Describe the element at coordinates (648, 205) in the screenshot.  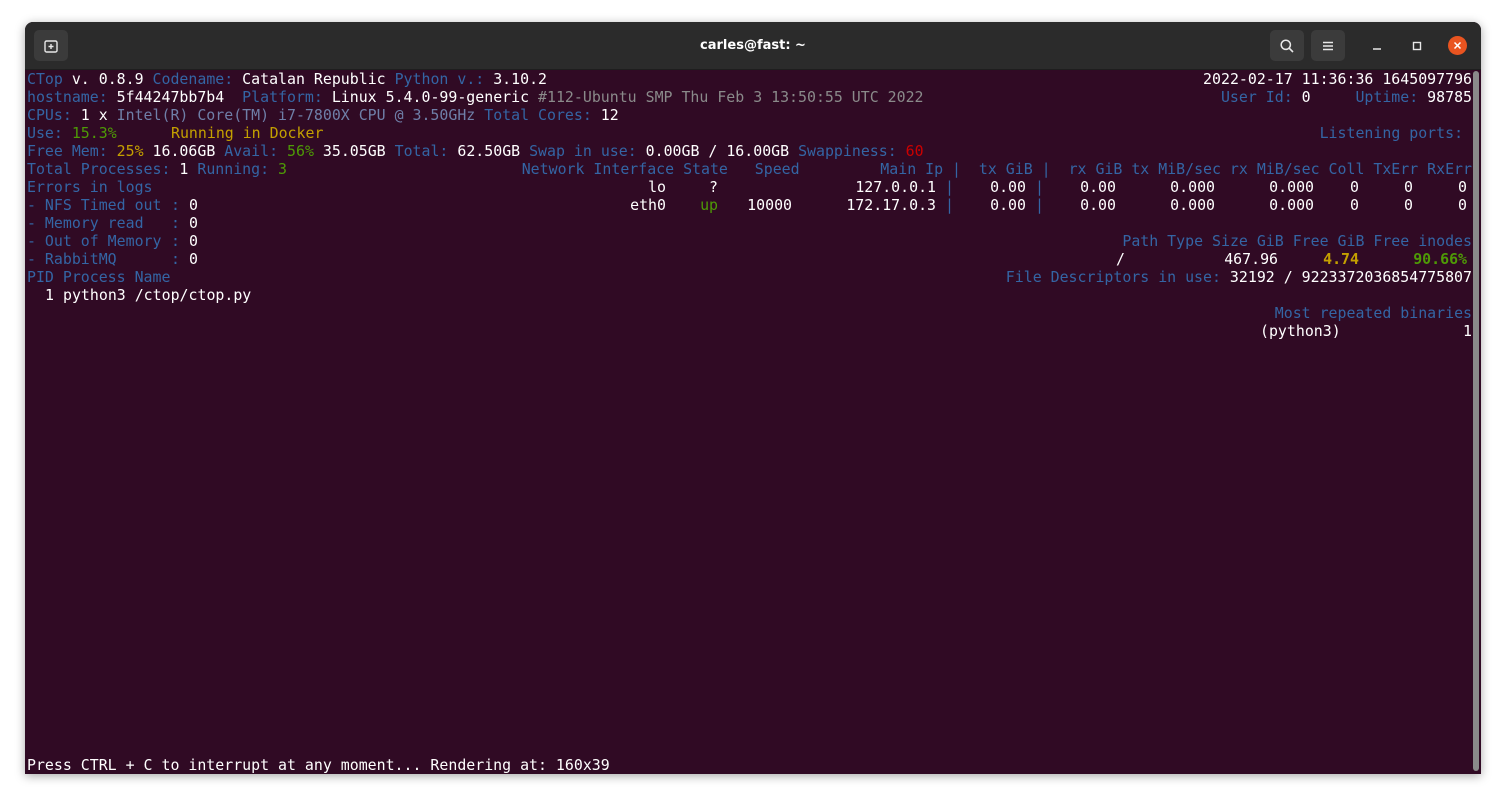
I see `net-row-eth0-ifc: eth0` at that location.